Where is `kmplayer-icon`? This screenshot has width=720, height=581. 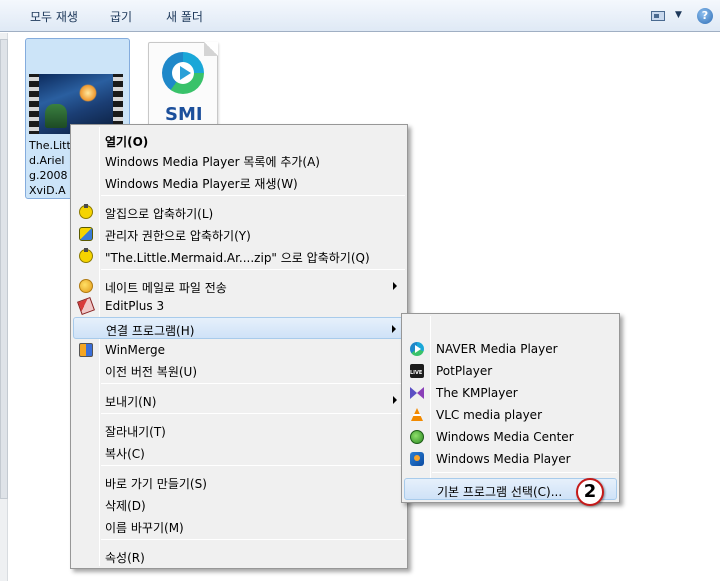 kmplayer-icon is located at coordinates (417, 393).